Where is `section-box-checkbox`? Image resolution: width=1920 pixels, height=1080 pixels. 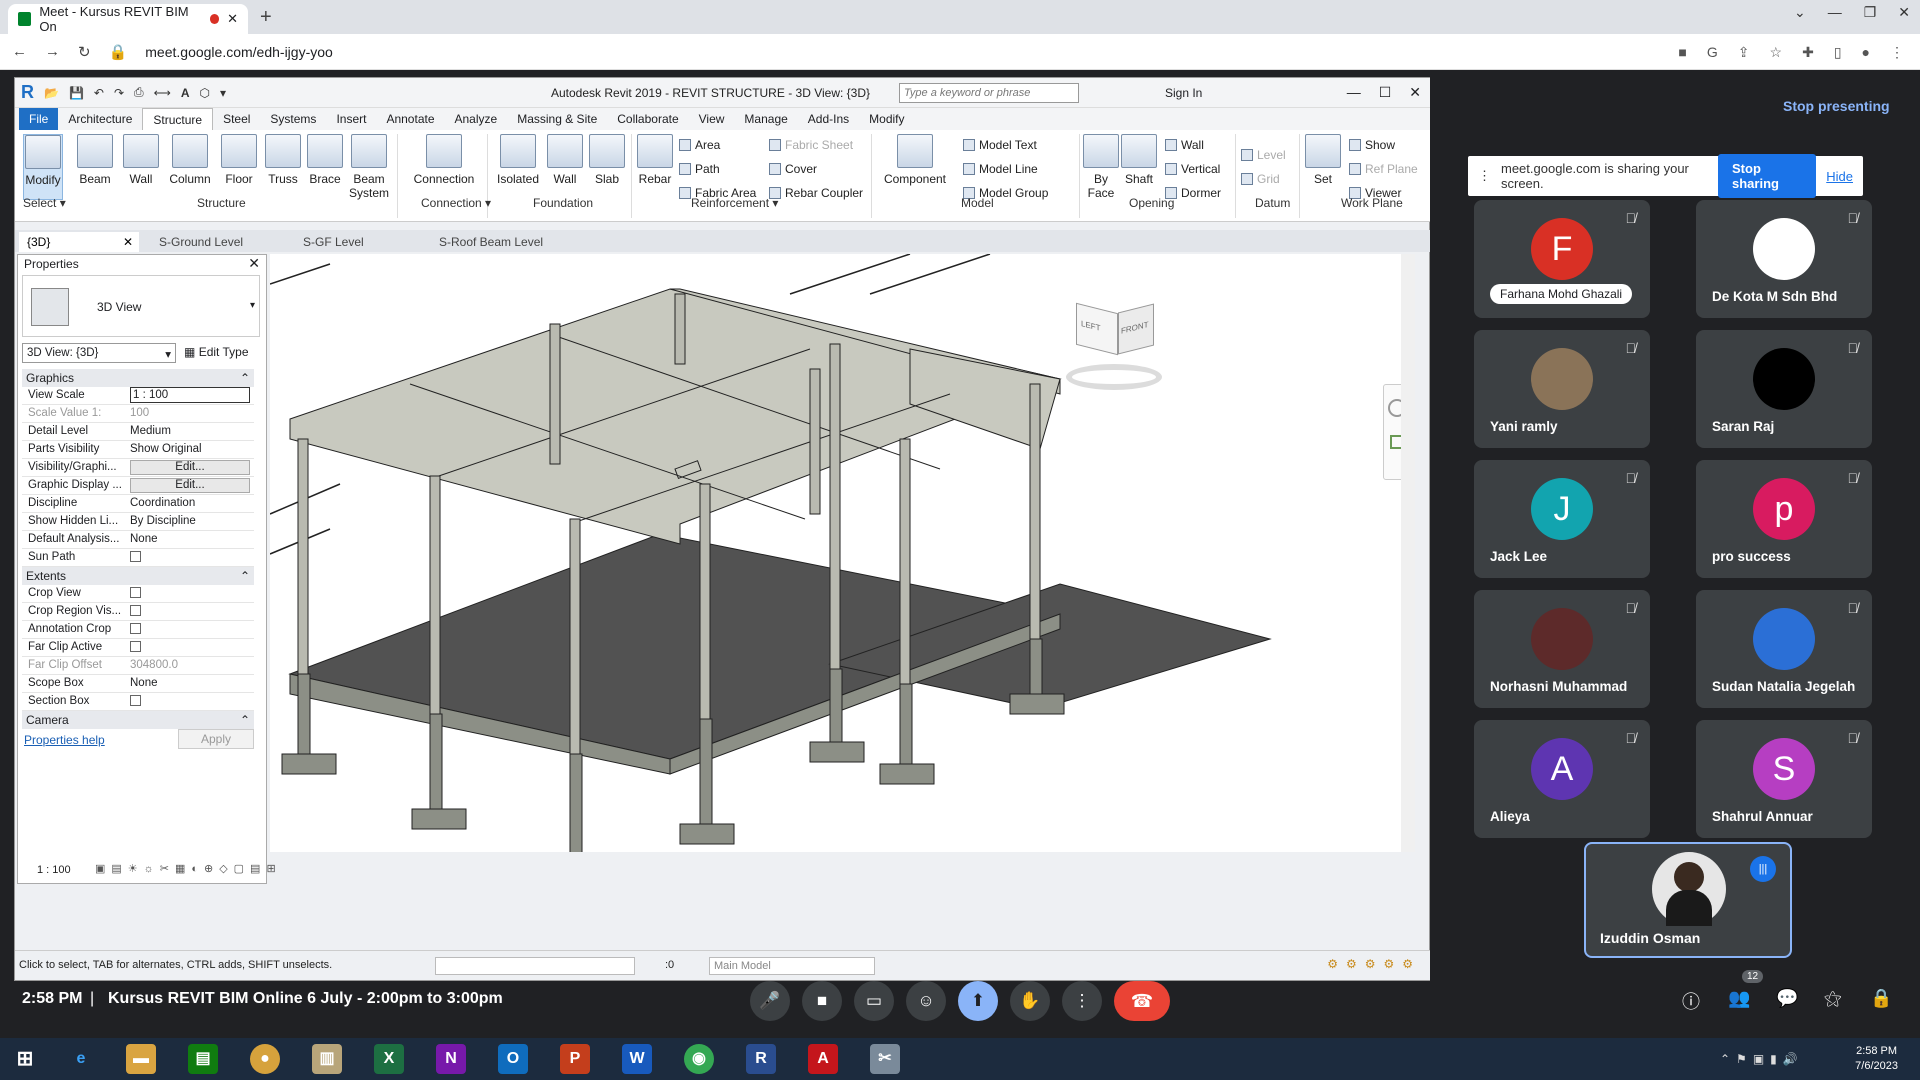 section-box-checkbox is located at coordinates (135, 700).